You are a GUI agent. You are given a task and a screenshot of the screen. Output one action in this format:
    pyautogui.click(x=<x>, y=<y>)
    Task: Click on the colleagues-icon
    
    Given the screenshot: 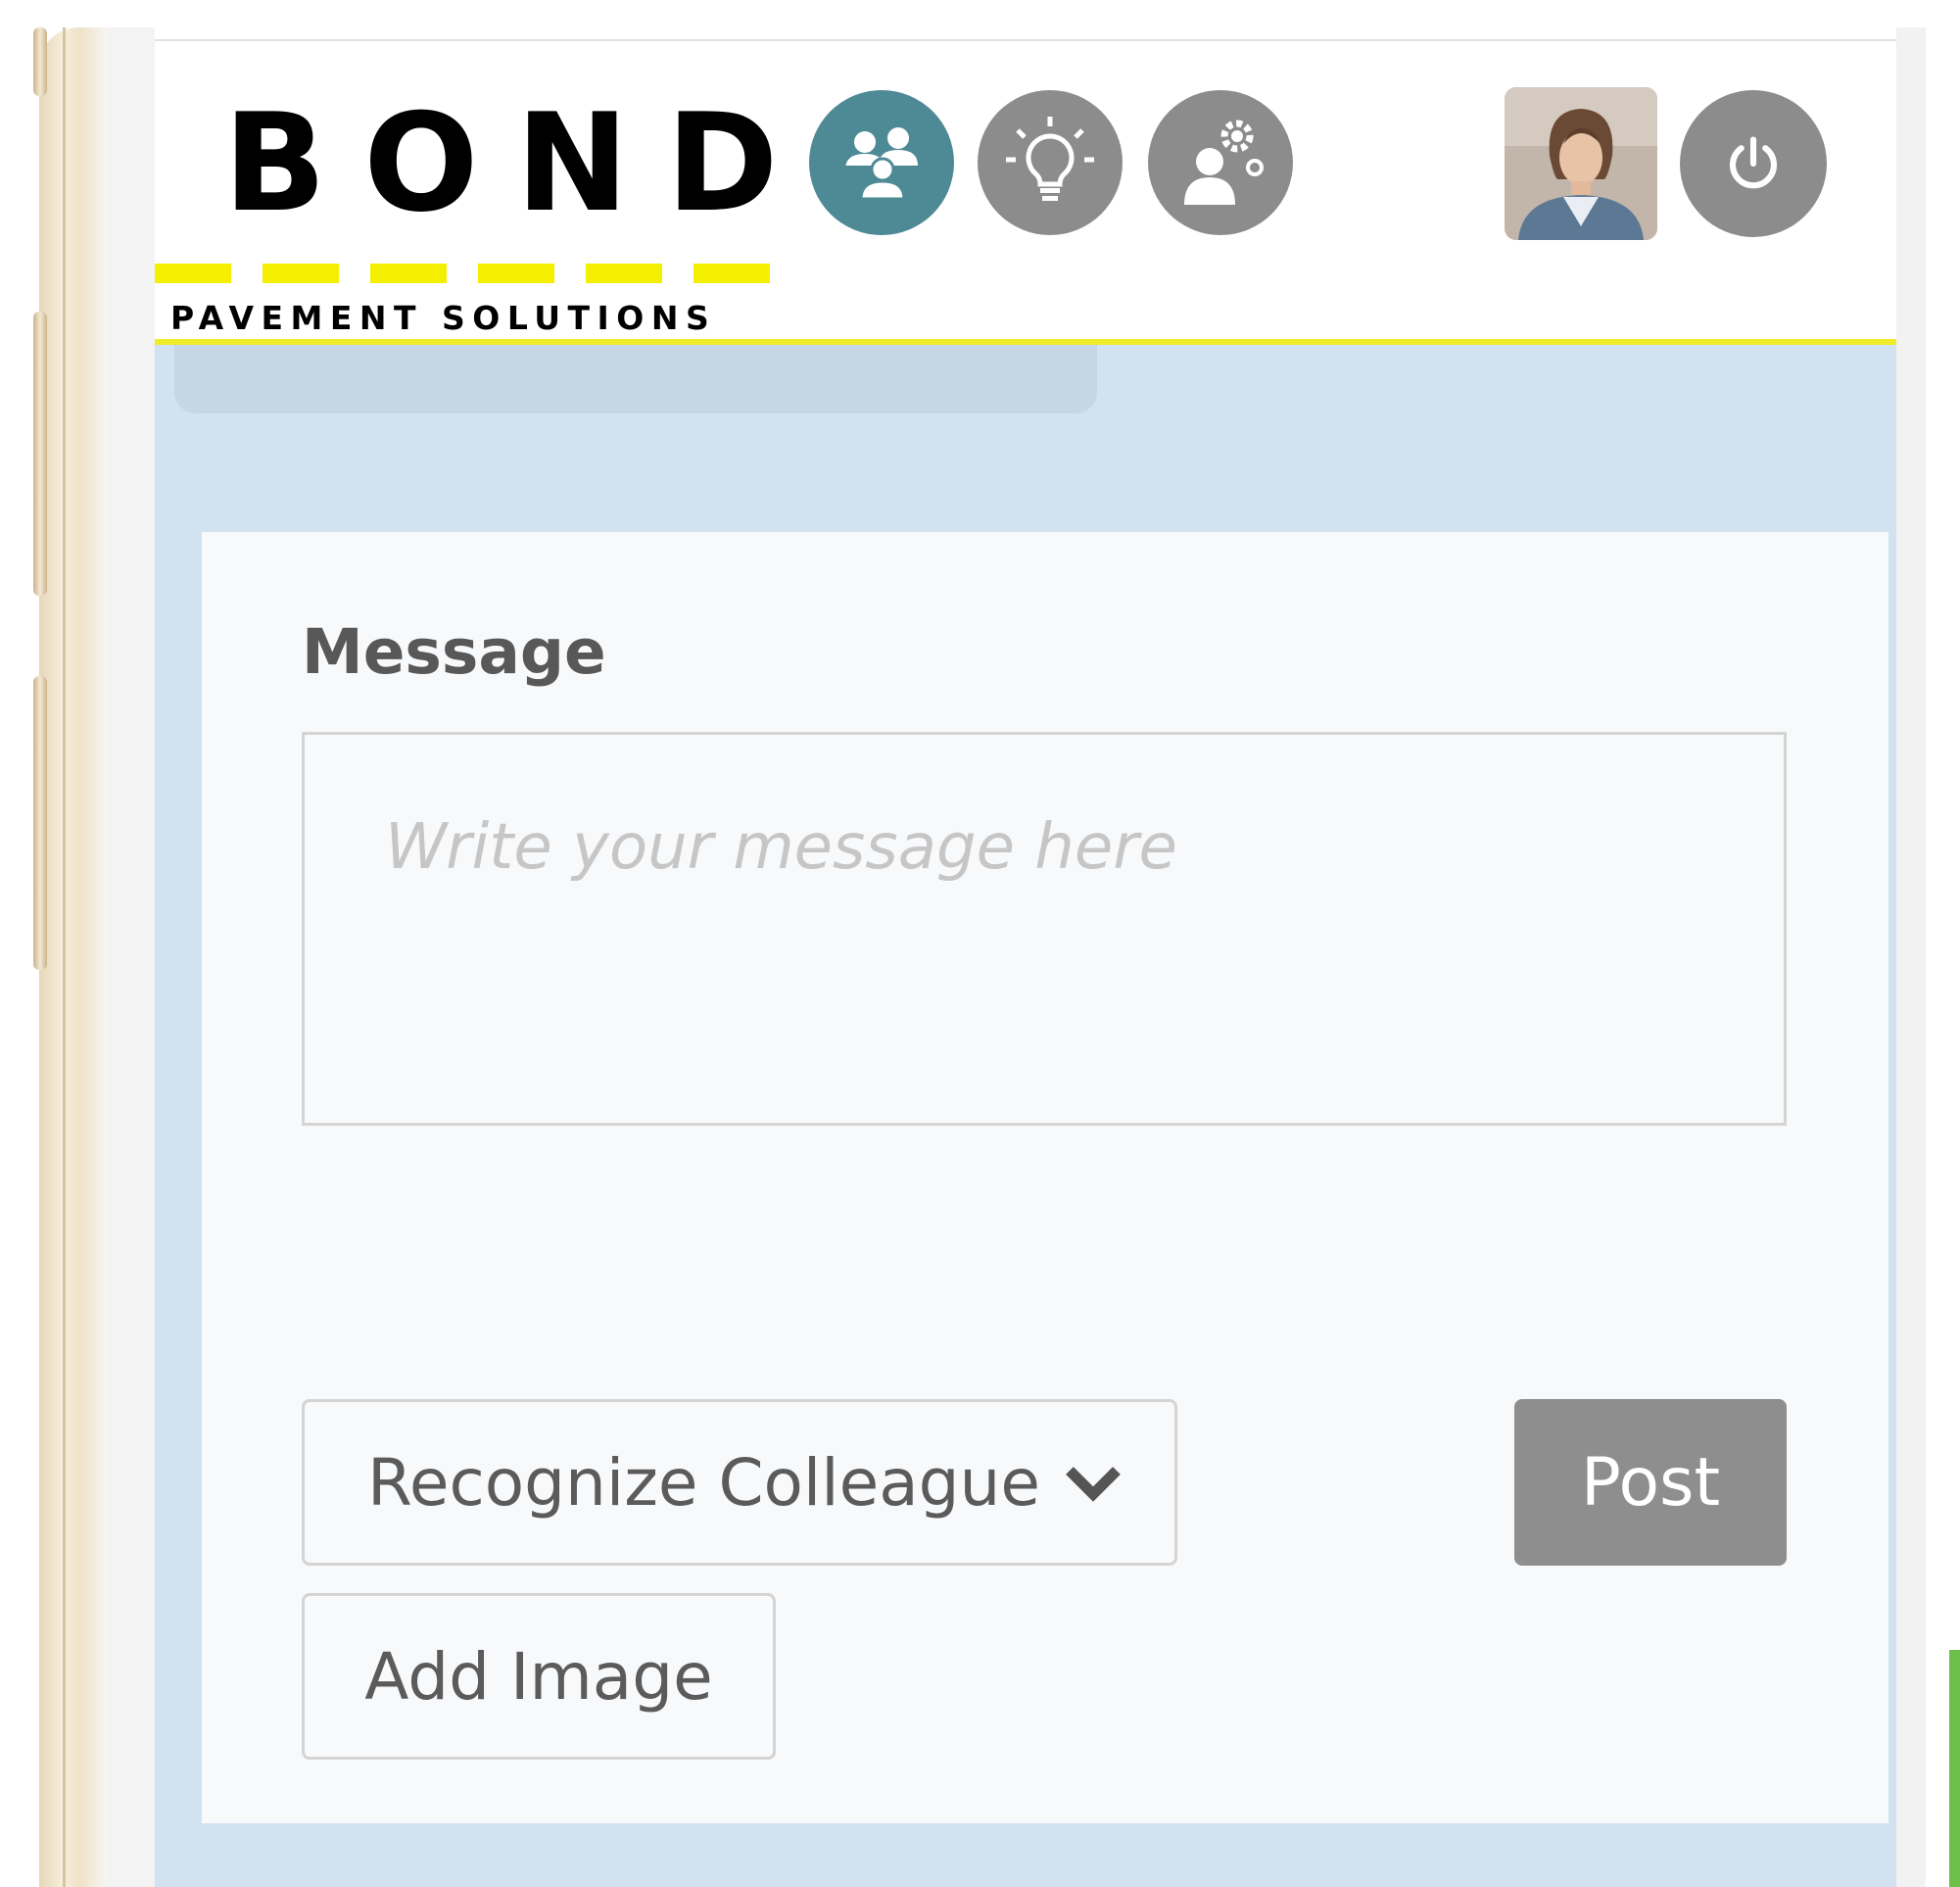 What is the action you would take?
    pyautogui.click(x=882, y=164)
    